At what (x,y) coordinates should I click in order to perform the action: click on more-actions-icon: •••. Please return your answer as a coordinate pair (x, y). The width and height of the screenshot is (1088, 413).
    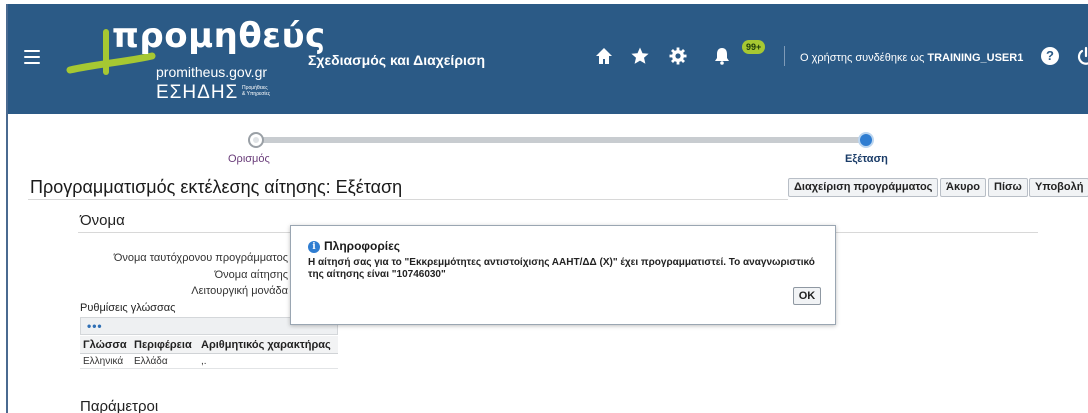
    Looking at the image, I should click on (95, 326).